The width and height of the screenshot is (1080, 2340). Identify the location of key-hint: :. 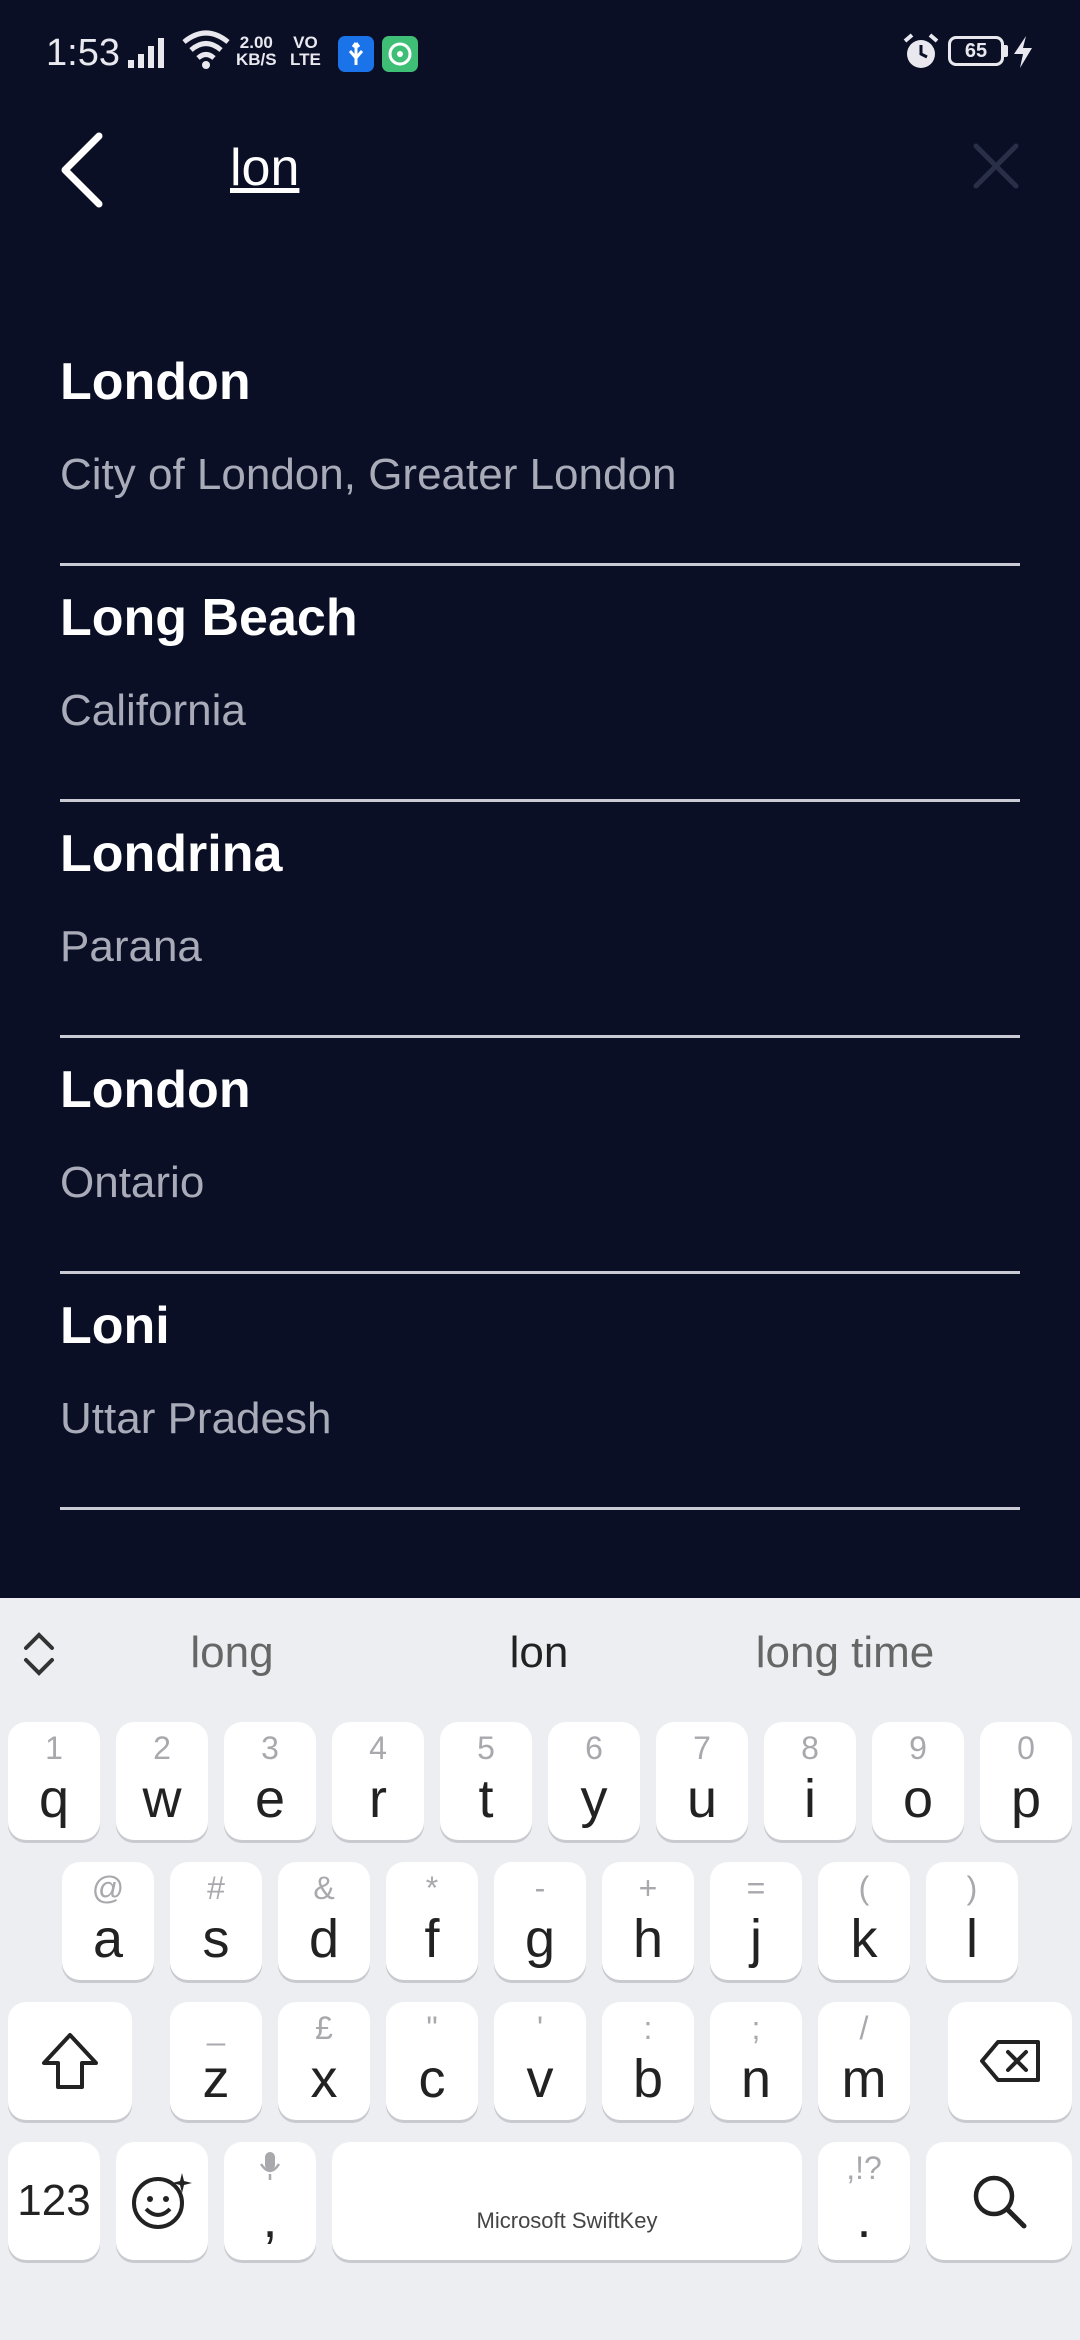
(648, 2028).